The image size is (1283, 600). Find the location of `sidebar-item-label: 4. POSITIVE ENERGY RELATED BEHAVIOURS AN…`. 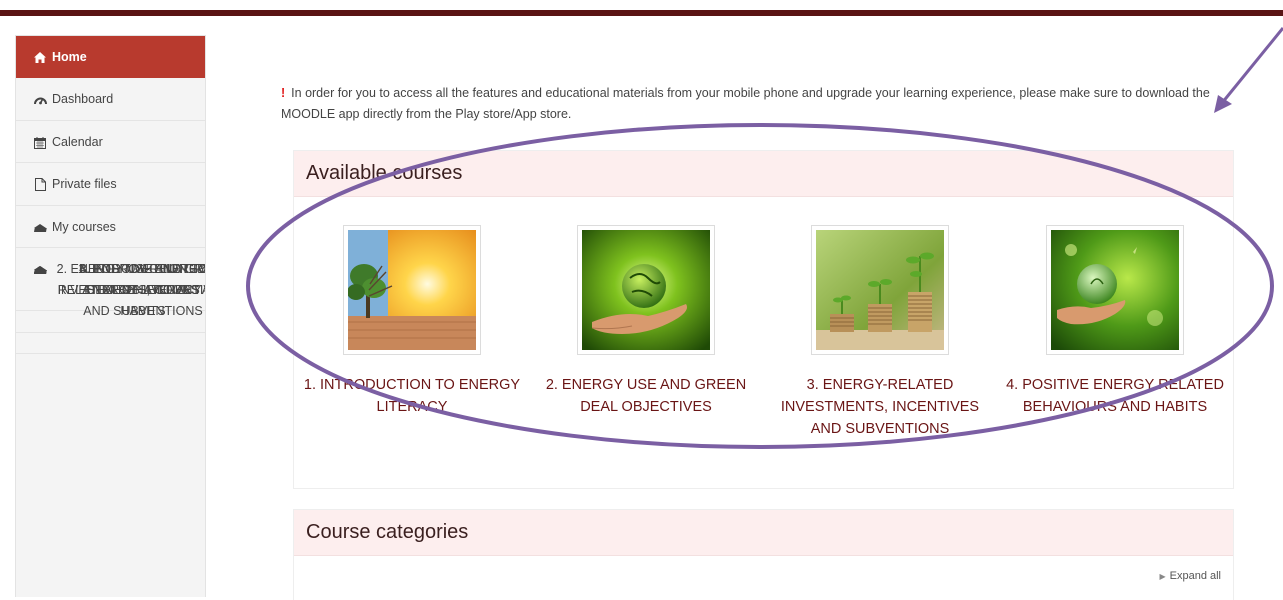

sidebar-item-label: 4. POSITIVE ENERGY RELATED BEHAVIOURS AN… is located at coordinates (131, 290).